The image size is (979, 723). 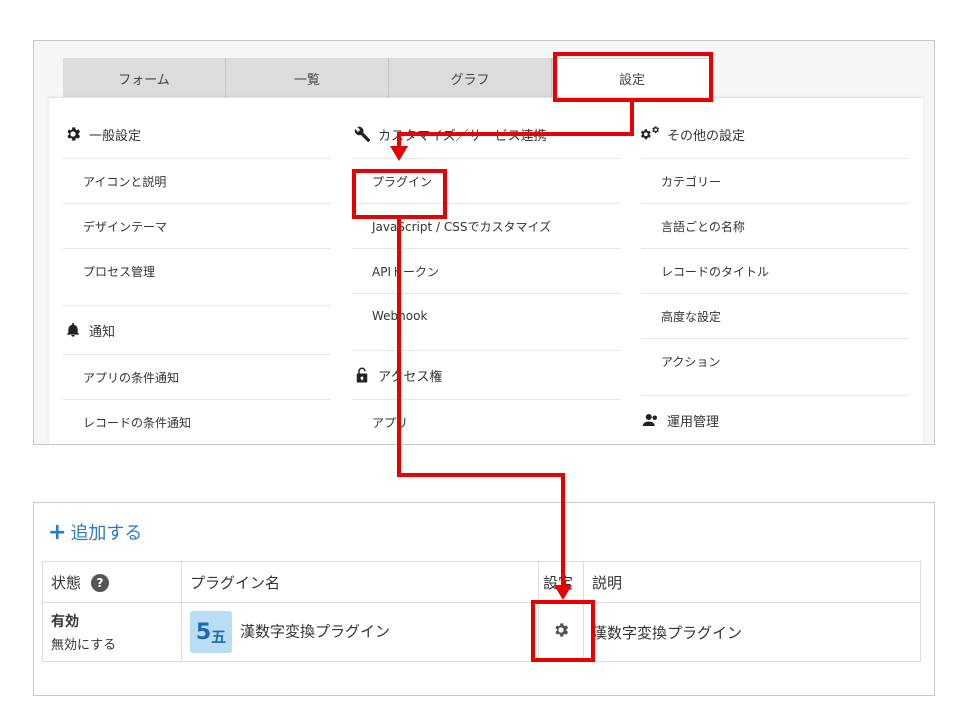 I want to click on header-status: 状態?, so click(x=112, y=582).